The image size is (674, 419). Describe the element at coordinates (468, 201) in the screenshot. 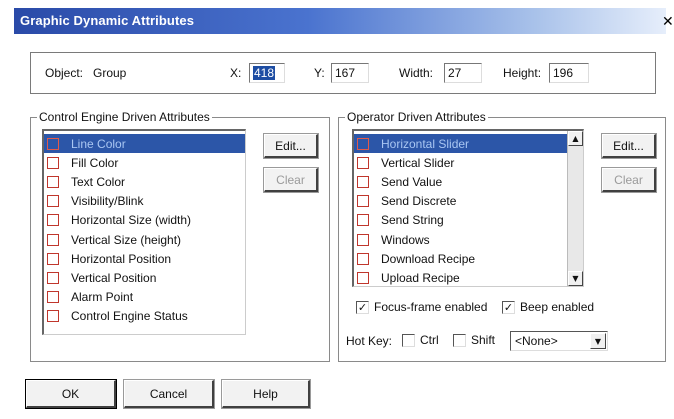

I see `operator-list-item: Send Discrete` at that location.